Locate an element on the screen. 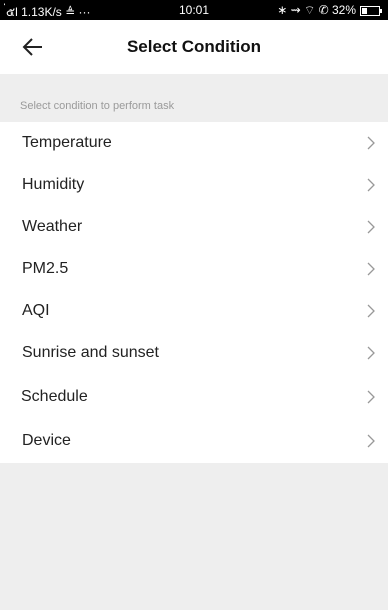 The image size is (388, 610). condition-label: Humidity is located at coordinates (53, 184).